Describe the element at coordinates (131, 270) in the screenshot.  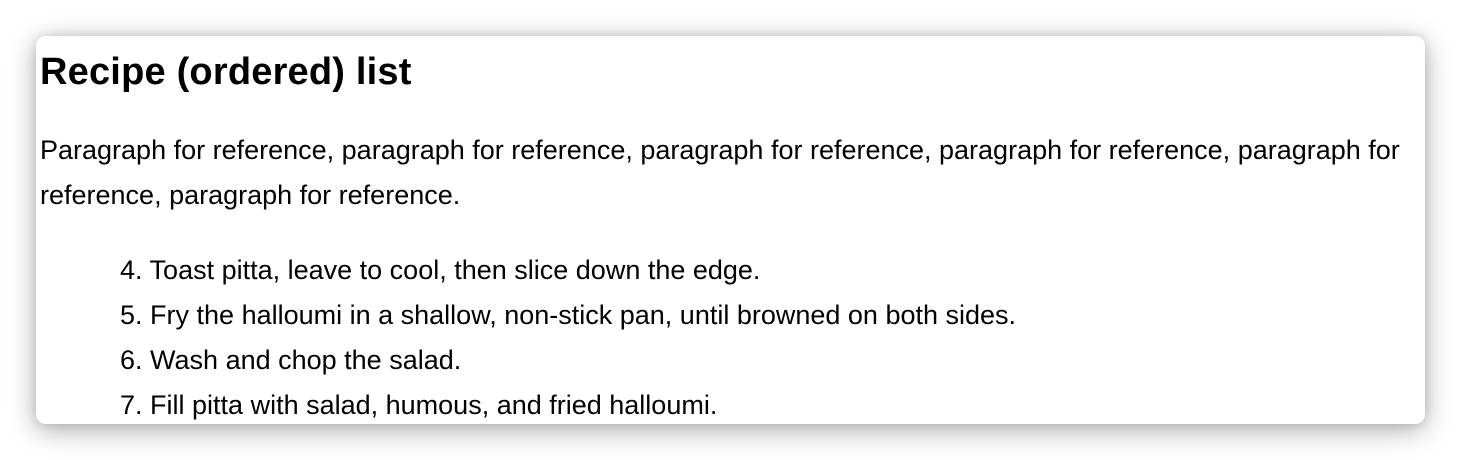
I see `step-number: 4.` at that location.